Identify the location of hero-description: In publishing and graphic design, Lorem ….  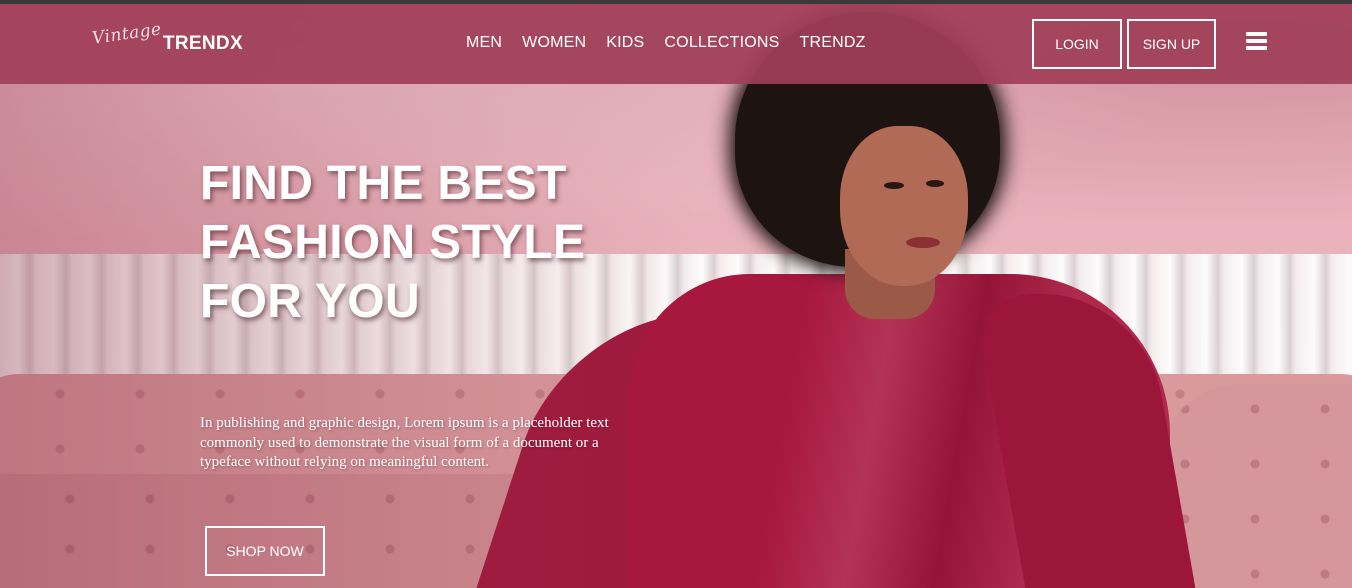
(404, 442).